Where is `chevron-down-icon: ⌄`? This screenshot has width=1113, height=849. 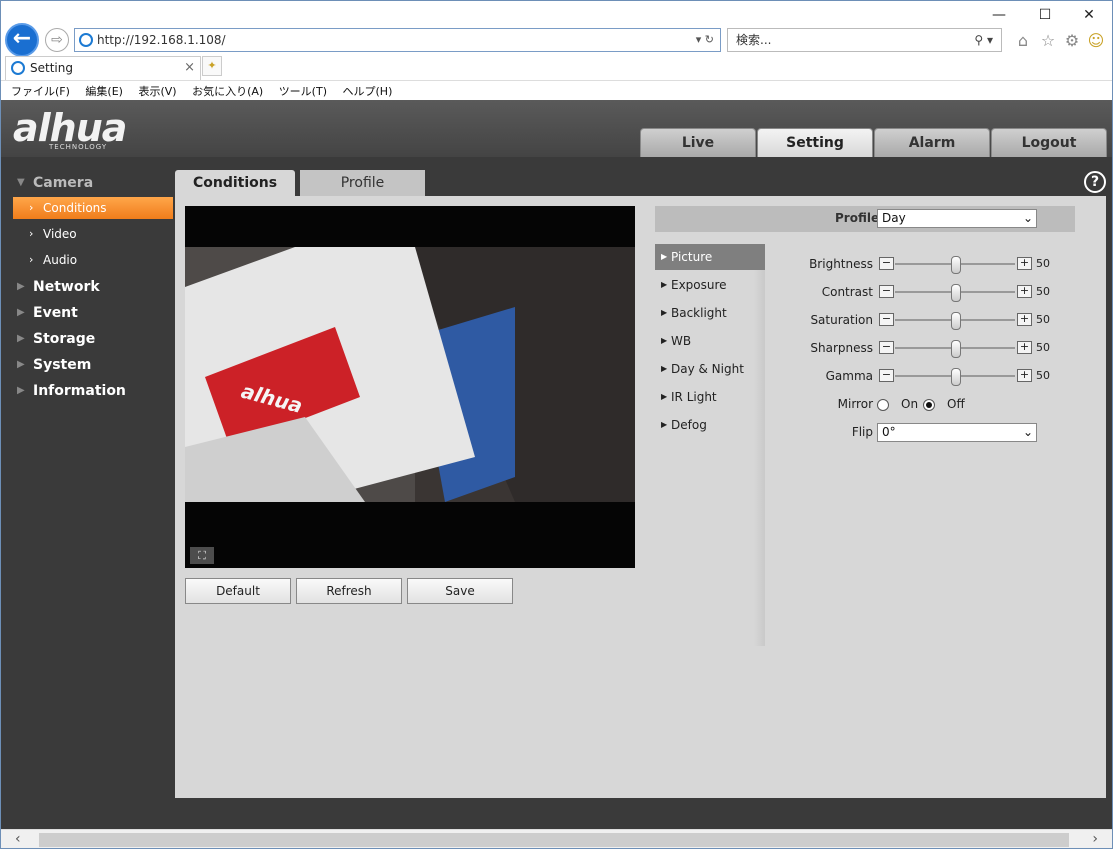 chevron-down-icon: ⌄ is located at coordinates (1027, 432).